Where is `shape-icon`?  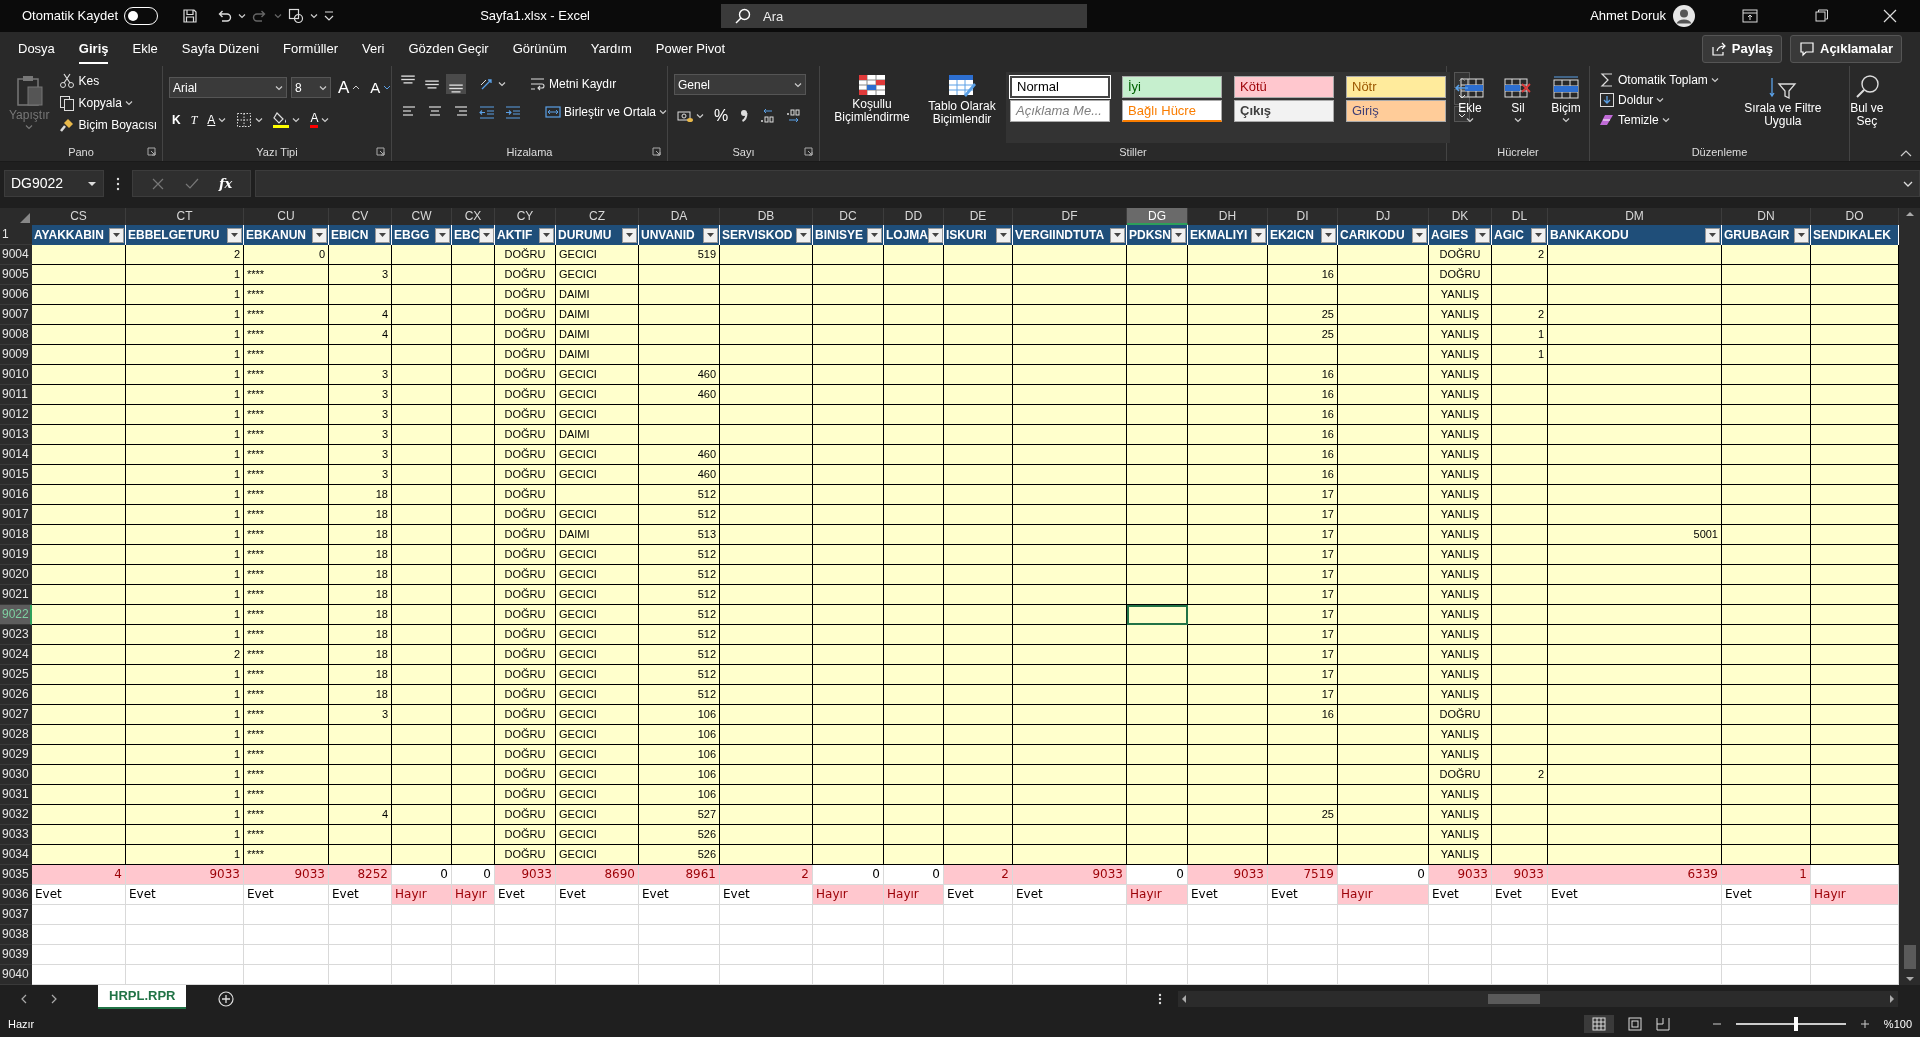
shape-icon is located at coordinates (296, 16).